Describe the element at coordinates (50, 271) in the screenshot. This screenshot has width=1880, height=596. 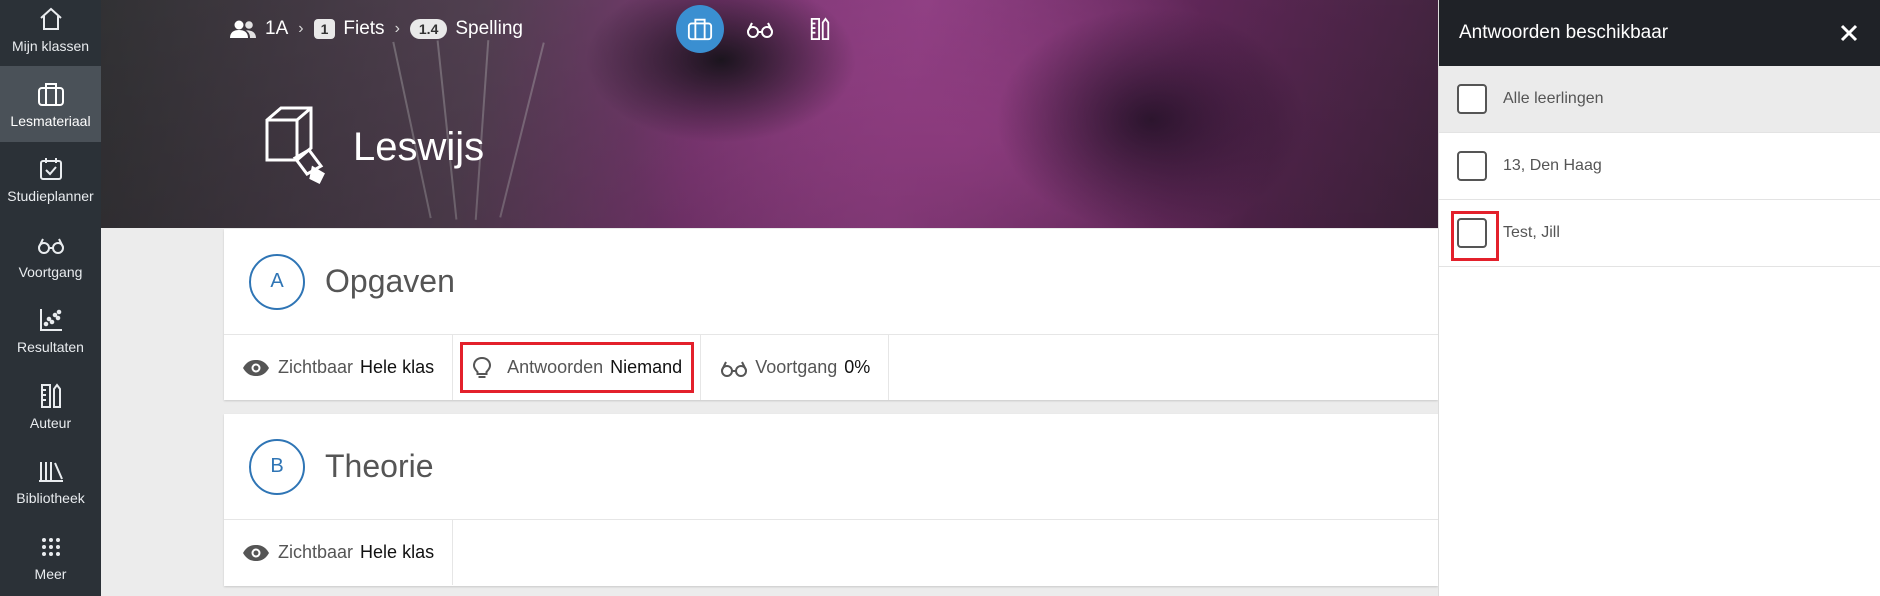
I see `nav-label: Voortgang` at that location.